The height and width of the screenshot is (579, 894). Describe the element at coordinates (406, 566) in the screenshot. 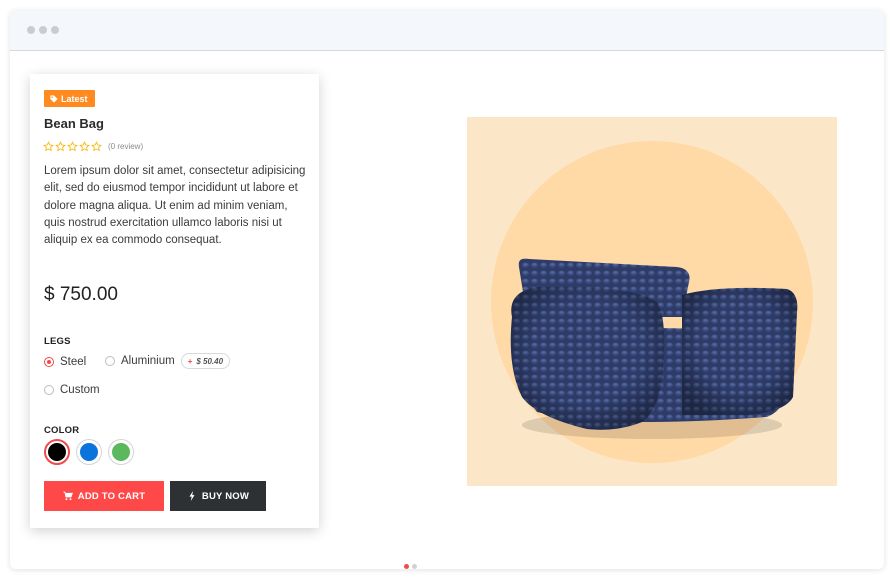

I see `carousel-dot-active` at that location.